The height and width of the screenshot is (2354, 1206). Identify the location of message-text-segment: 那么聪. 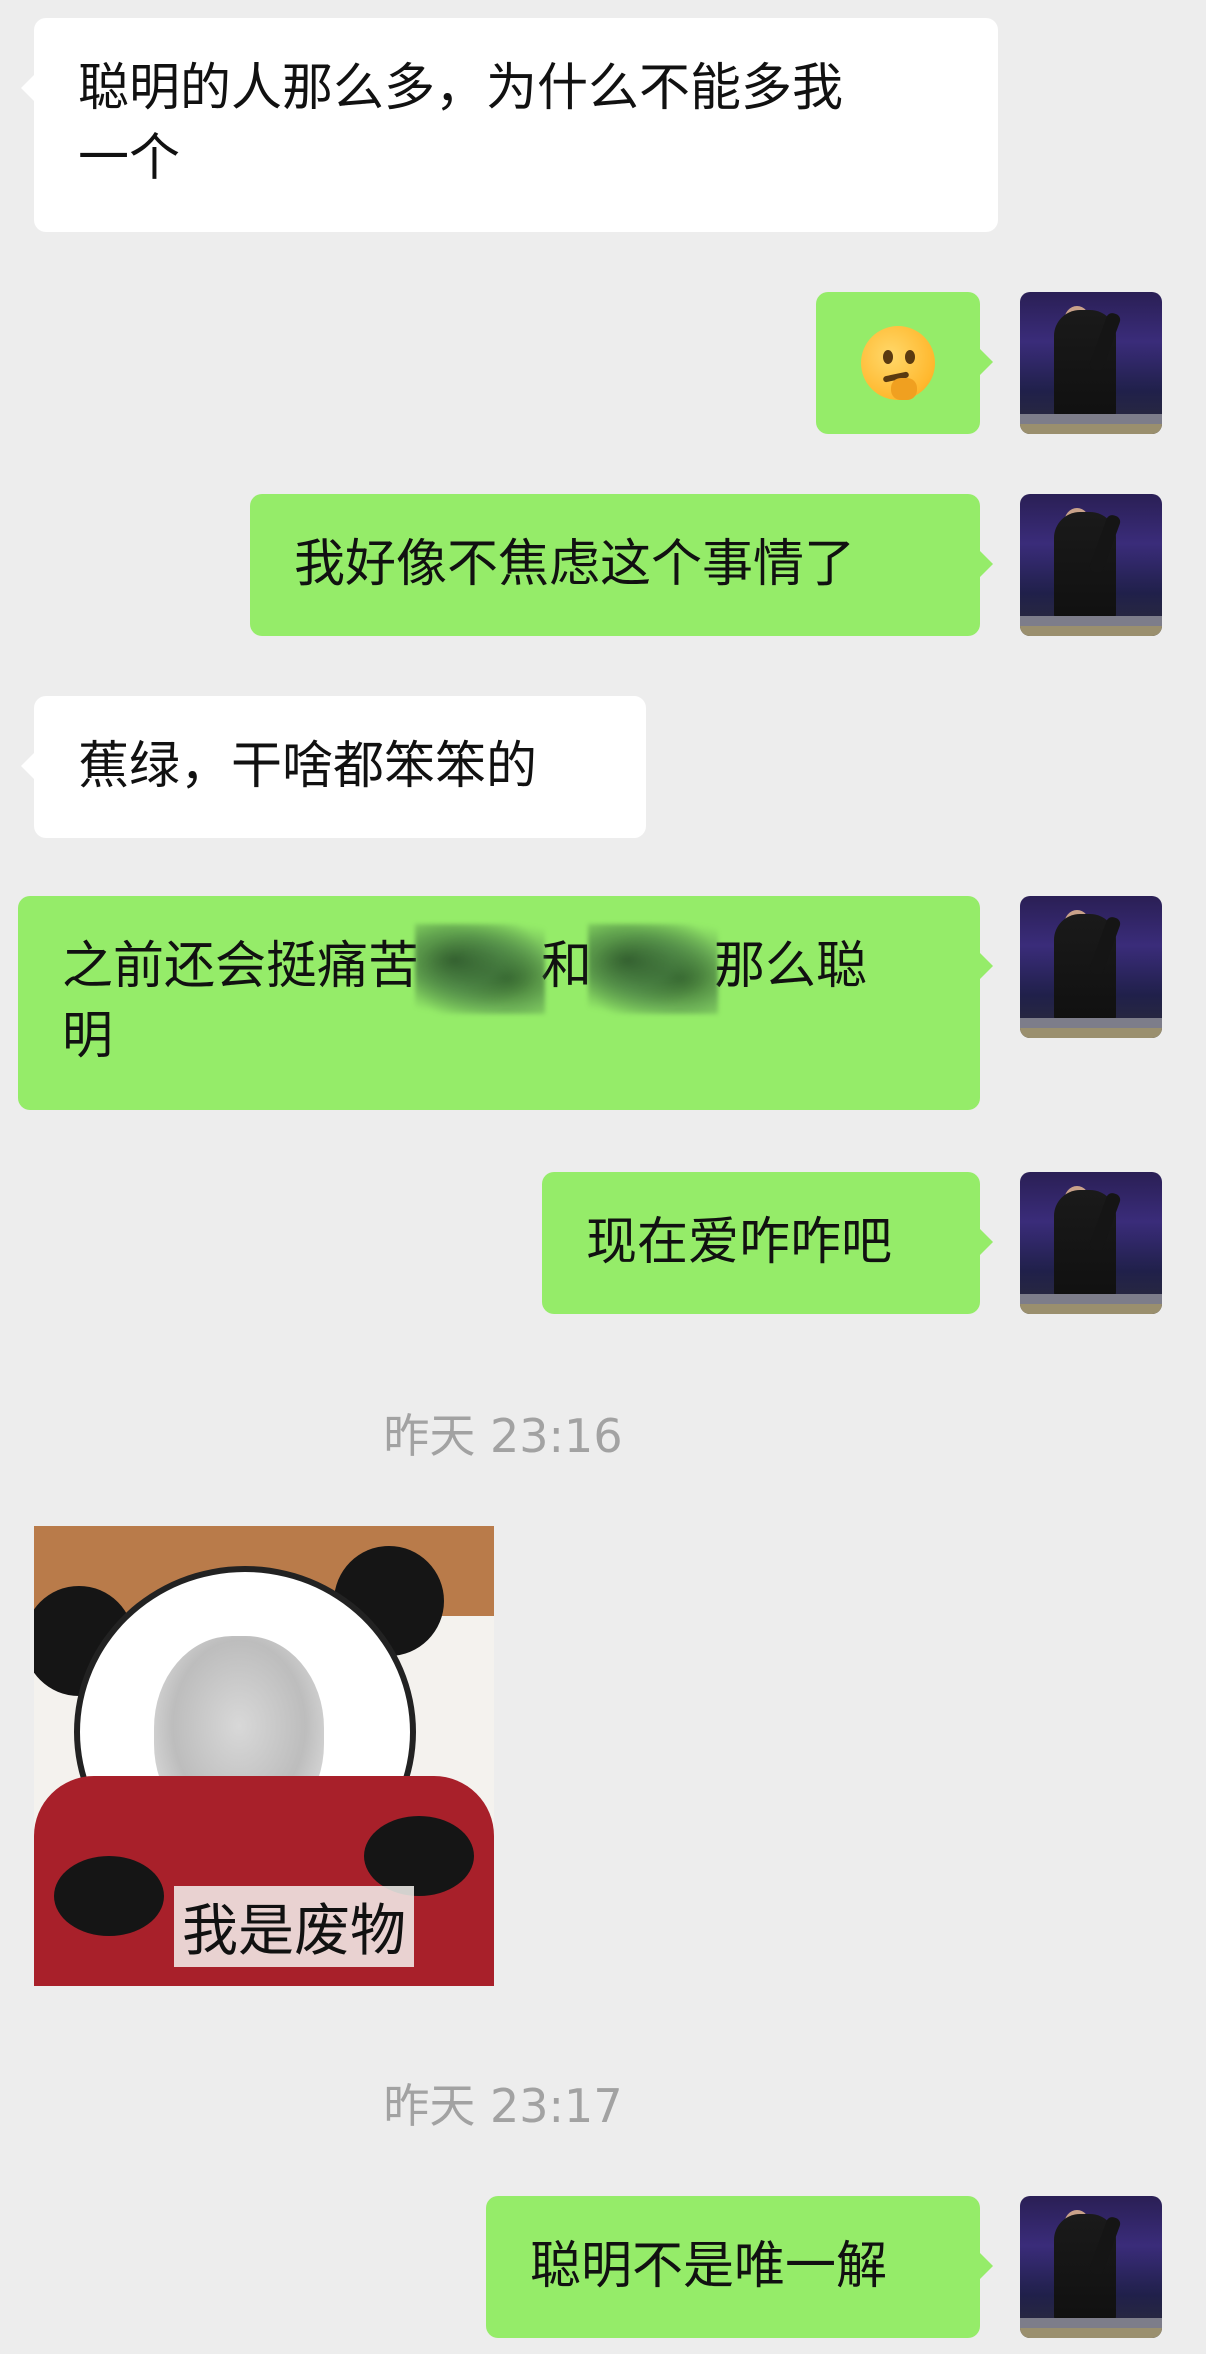
(791, 966).